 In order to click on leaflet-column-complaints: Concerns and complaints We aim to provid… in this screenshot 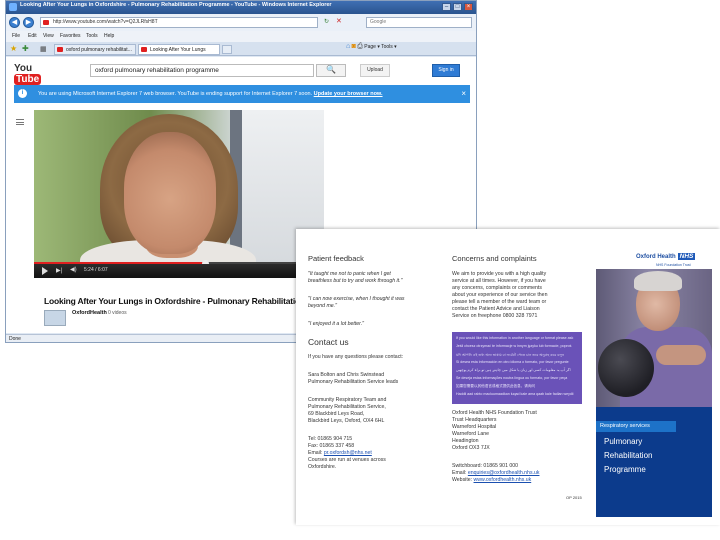, I will do `click(521, 377)`.